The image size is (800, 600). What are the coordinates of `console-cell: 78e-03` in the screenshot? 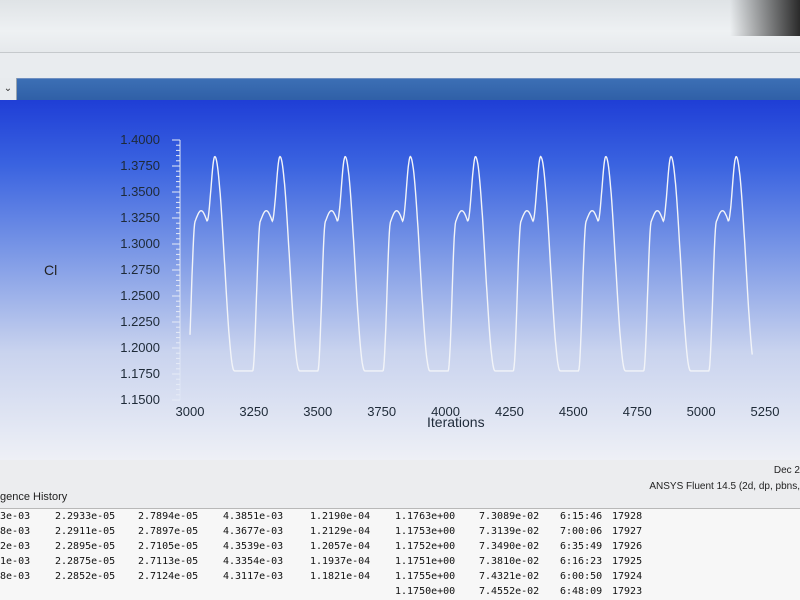 It's located at (15, 576).